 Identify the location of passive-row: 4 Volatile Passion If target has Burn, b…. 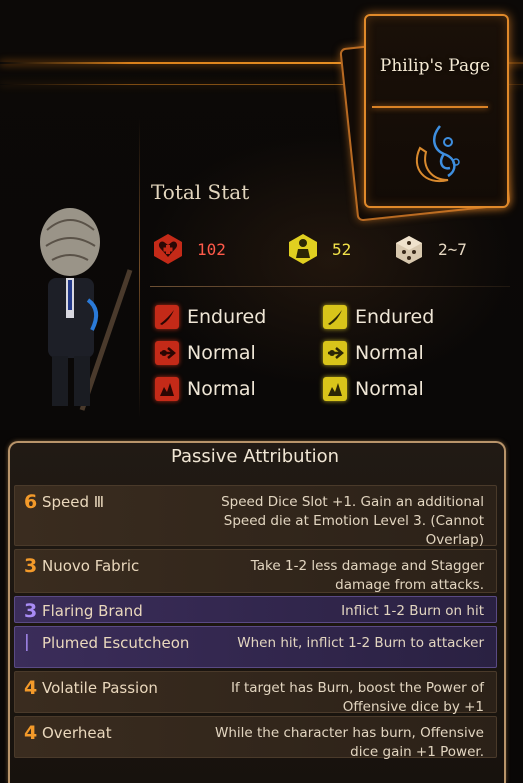
(255, 693).